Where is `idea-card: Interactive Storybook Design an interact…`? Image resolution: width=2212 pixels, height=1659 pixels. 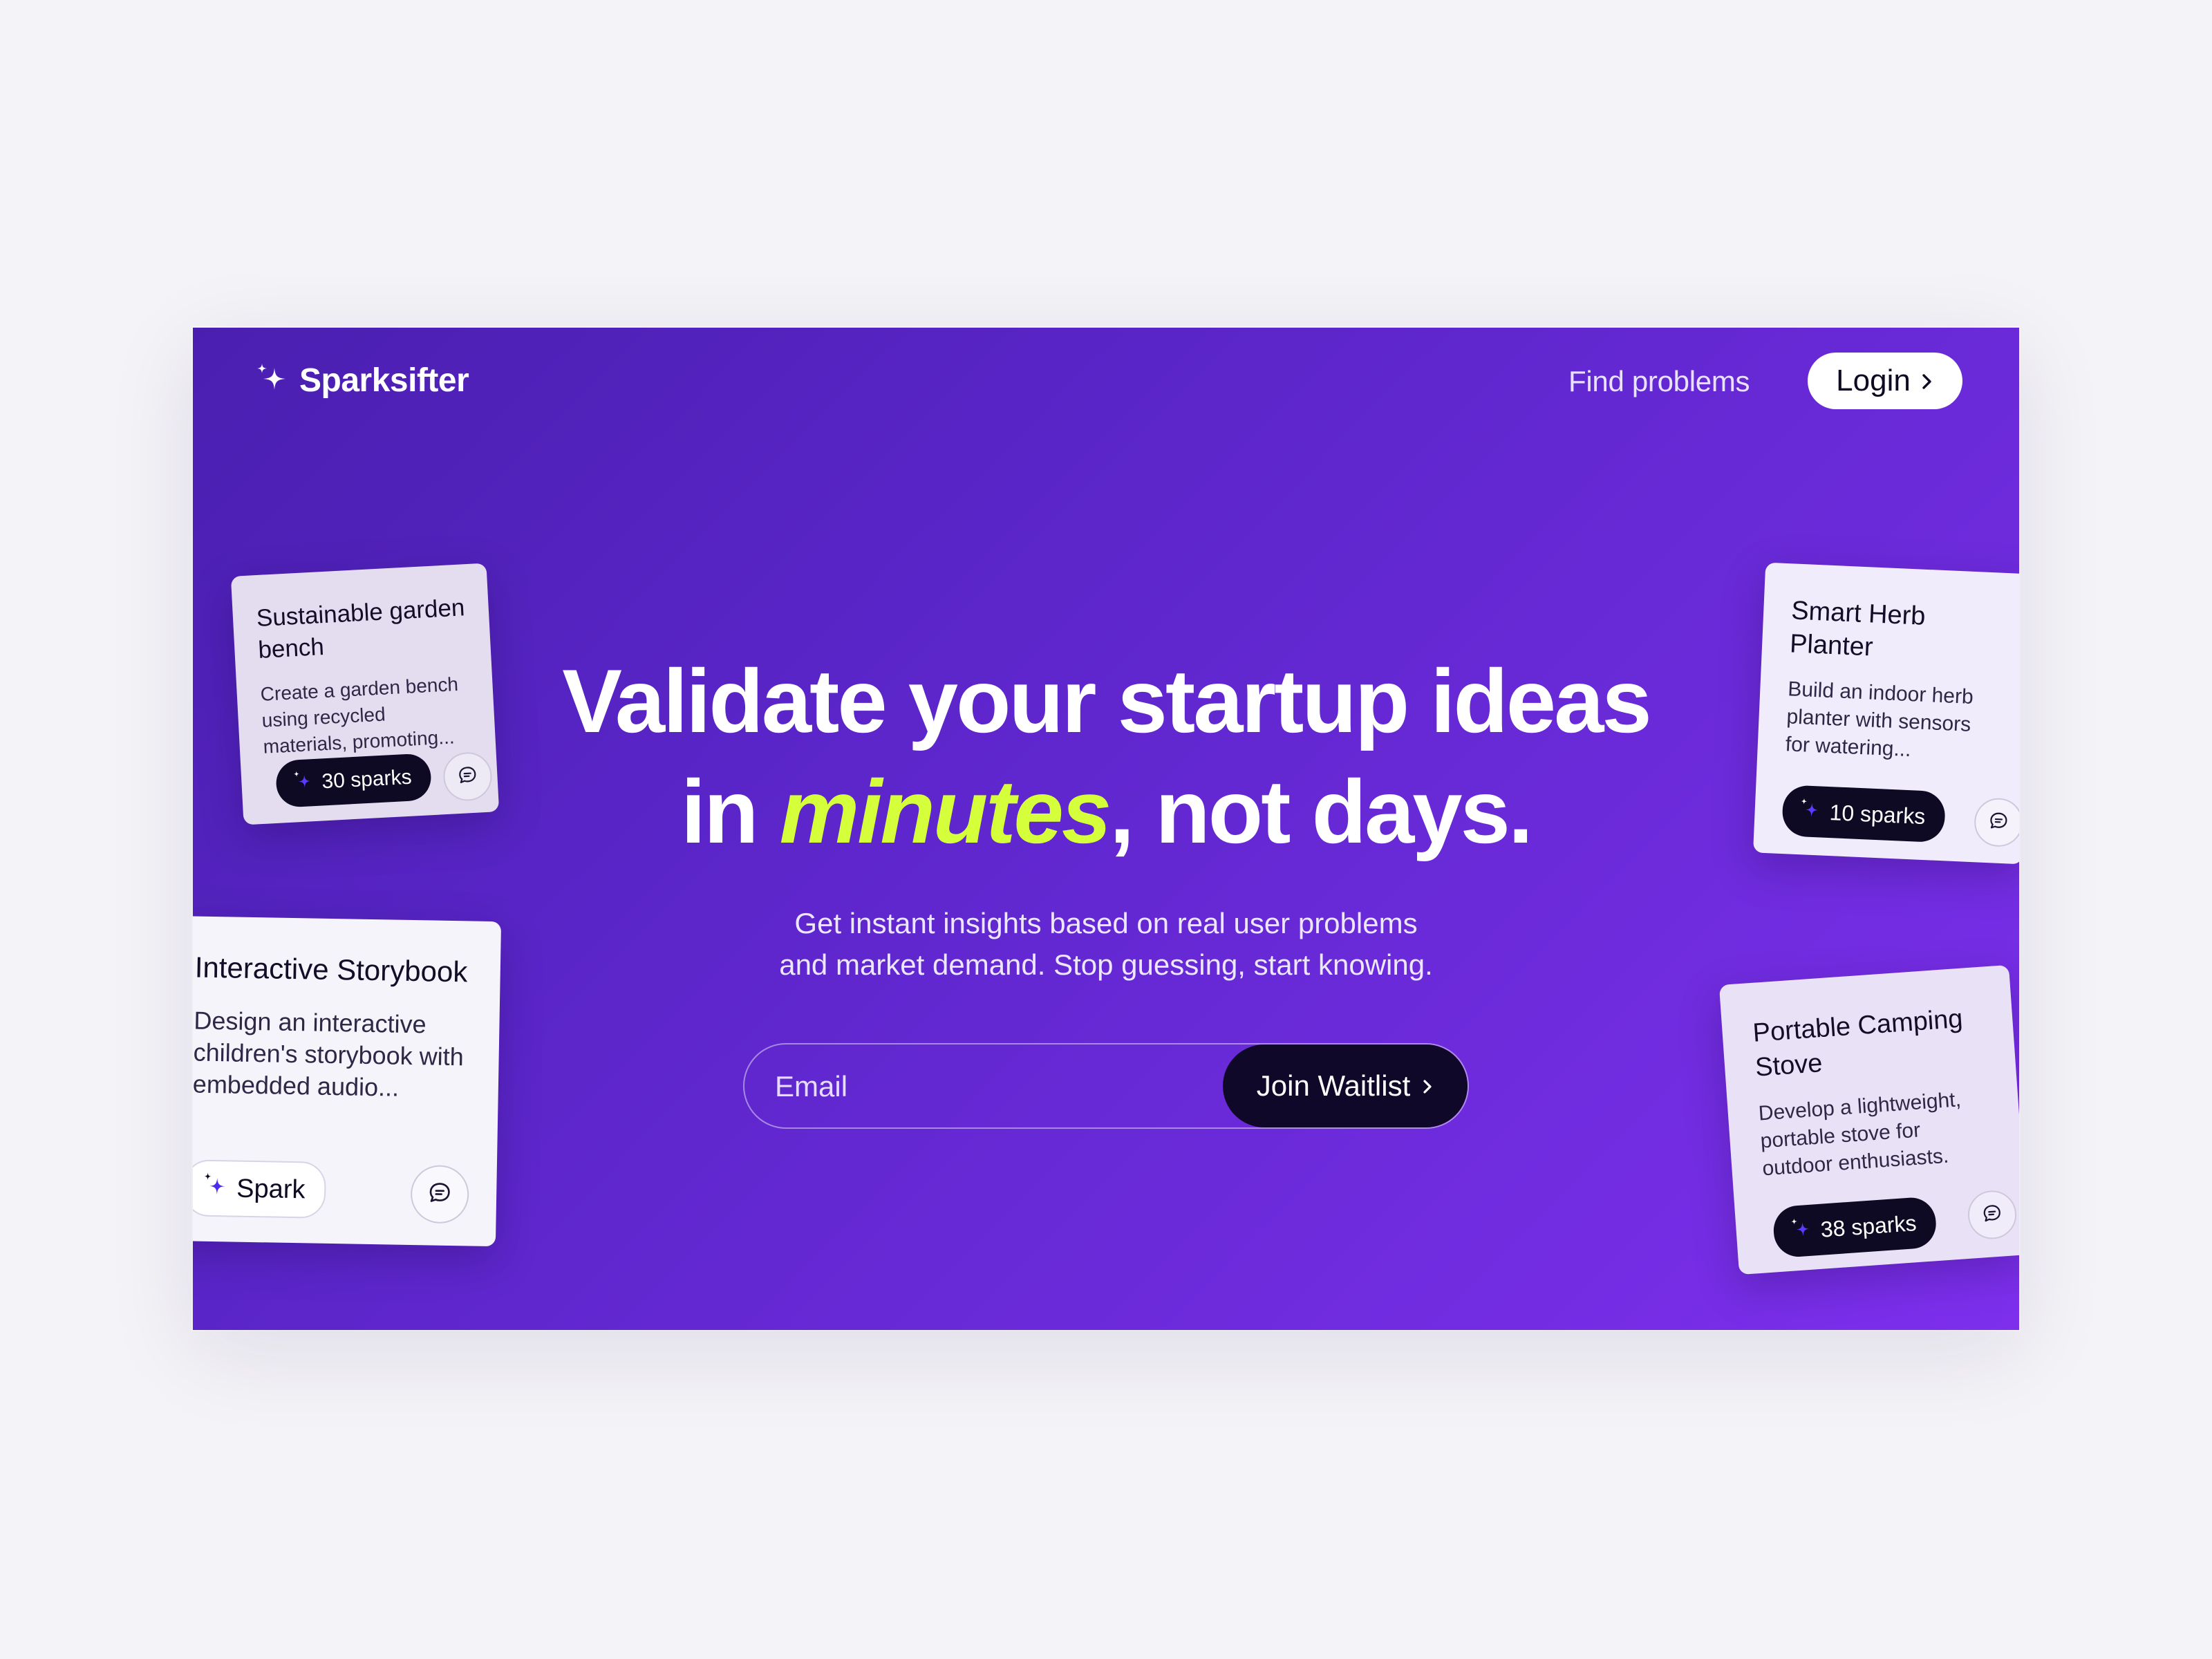
idea-card: Interactive Storybook Design an interact… is located at coordinates (347, 1081).